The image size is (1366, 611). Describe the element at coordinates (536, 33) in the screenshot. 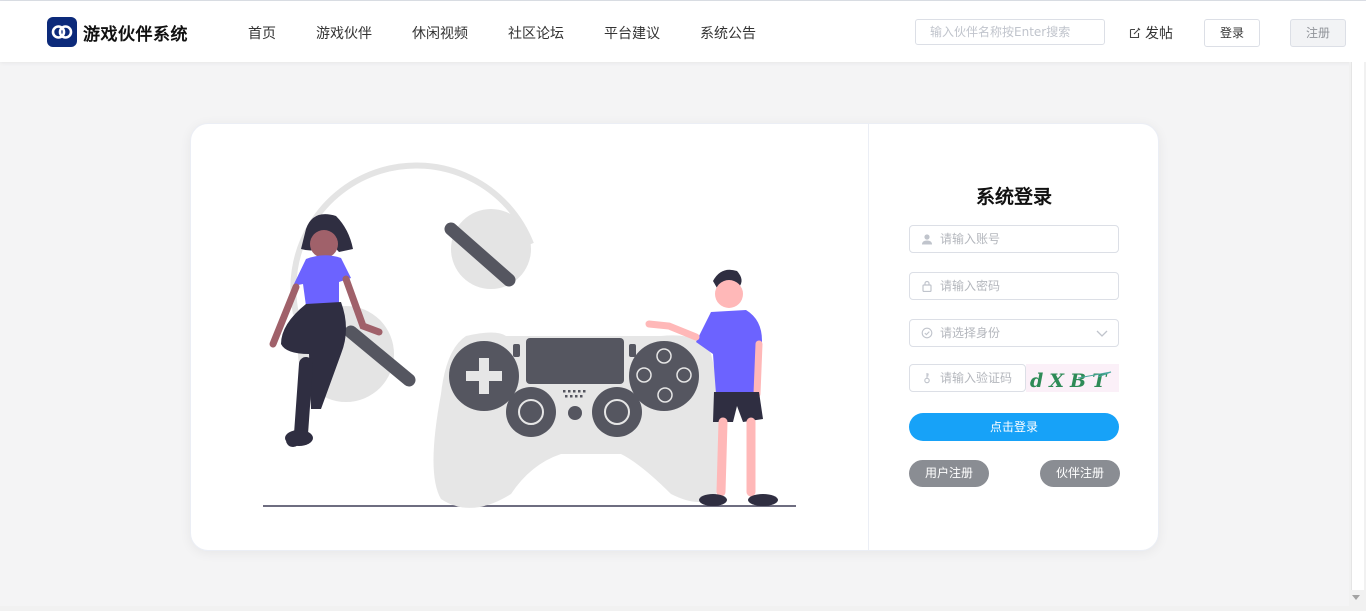

I see `nav-community-forum: 社区论坛` at that location.